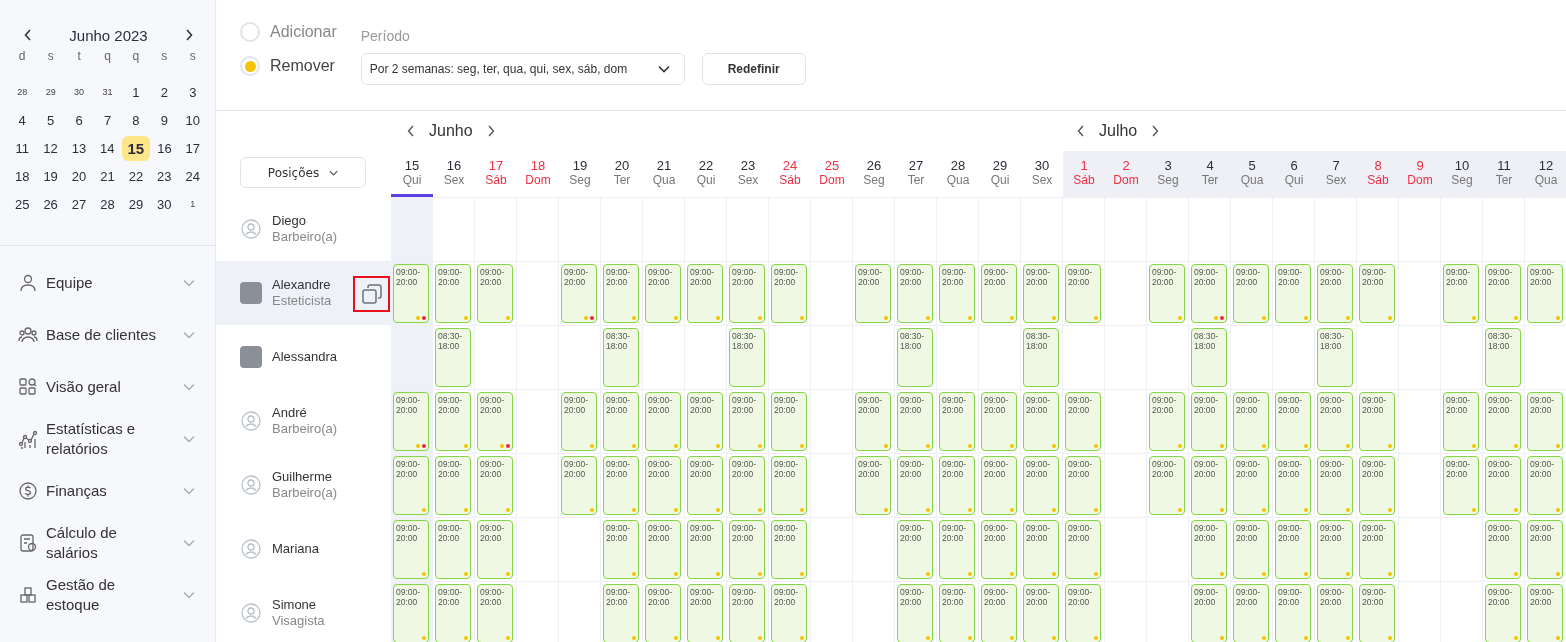 The width and height of the screenshot is (1566, 642). Describe the element at coordinates (1504, 174) in the screenshot. I see `day-header: 11 Ter` at that location.